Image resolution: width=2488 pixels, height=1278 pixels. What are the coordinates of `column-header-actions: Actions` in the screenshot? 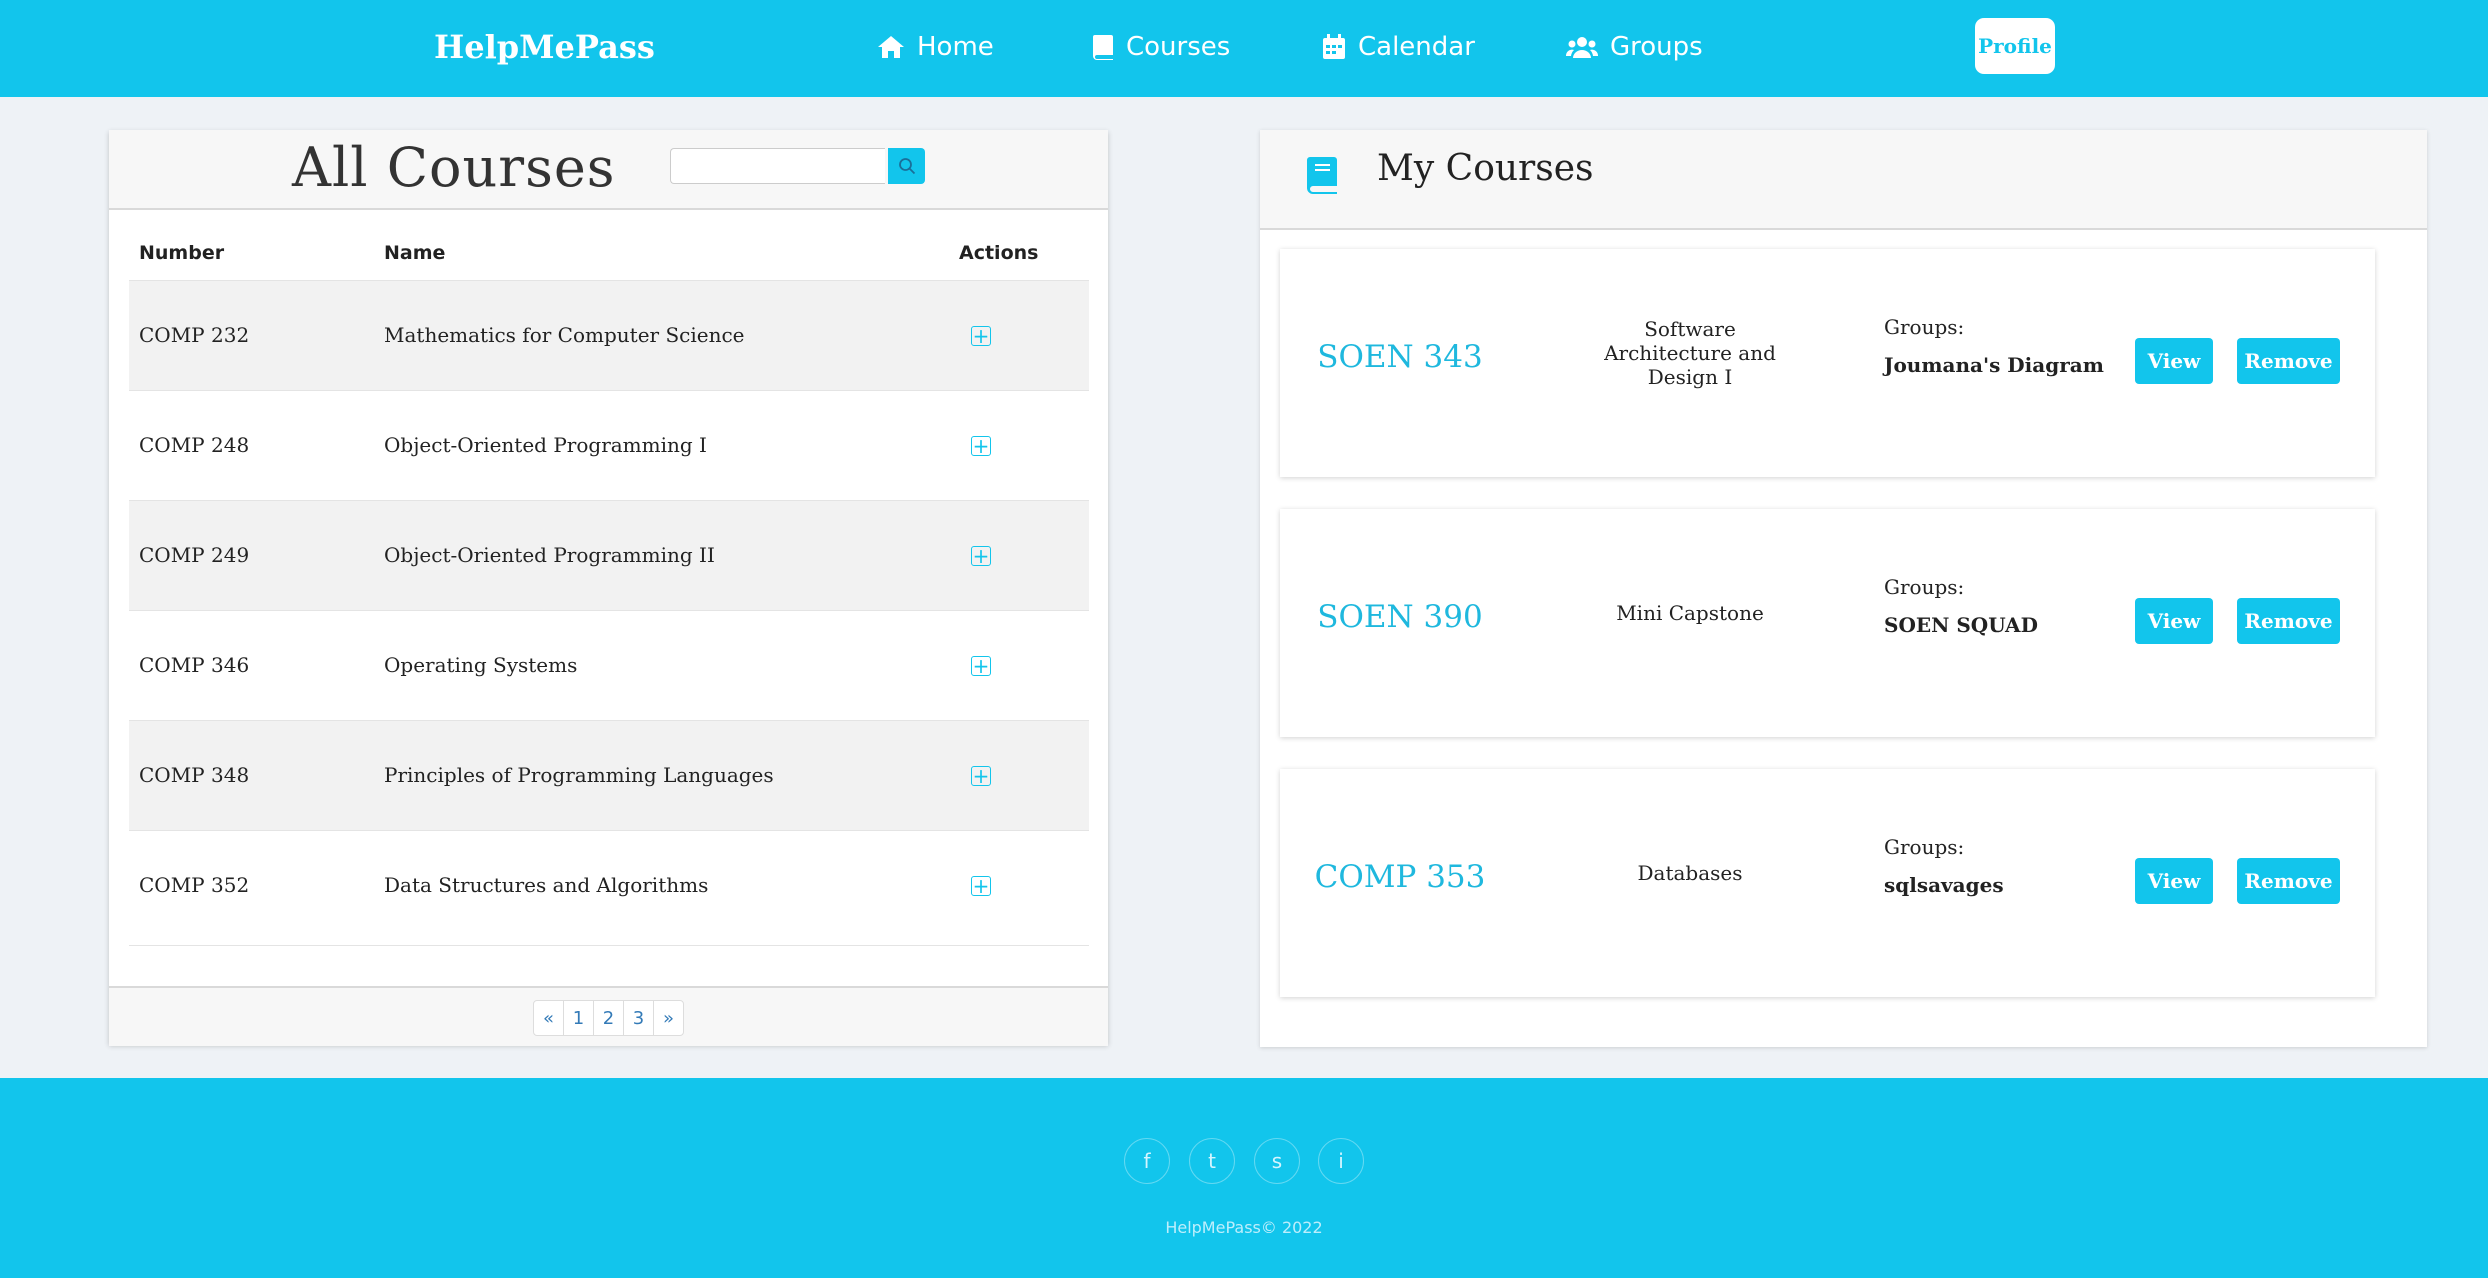 It's located at (999, 253).